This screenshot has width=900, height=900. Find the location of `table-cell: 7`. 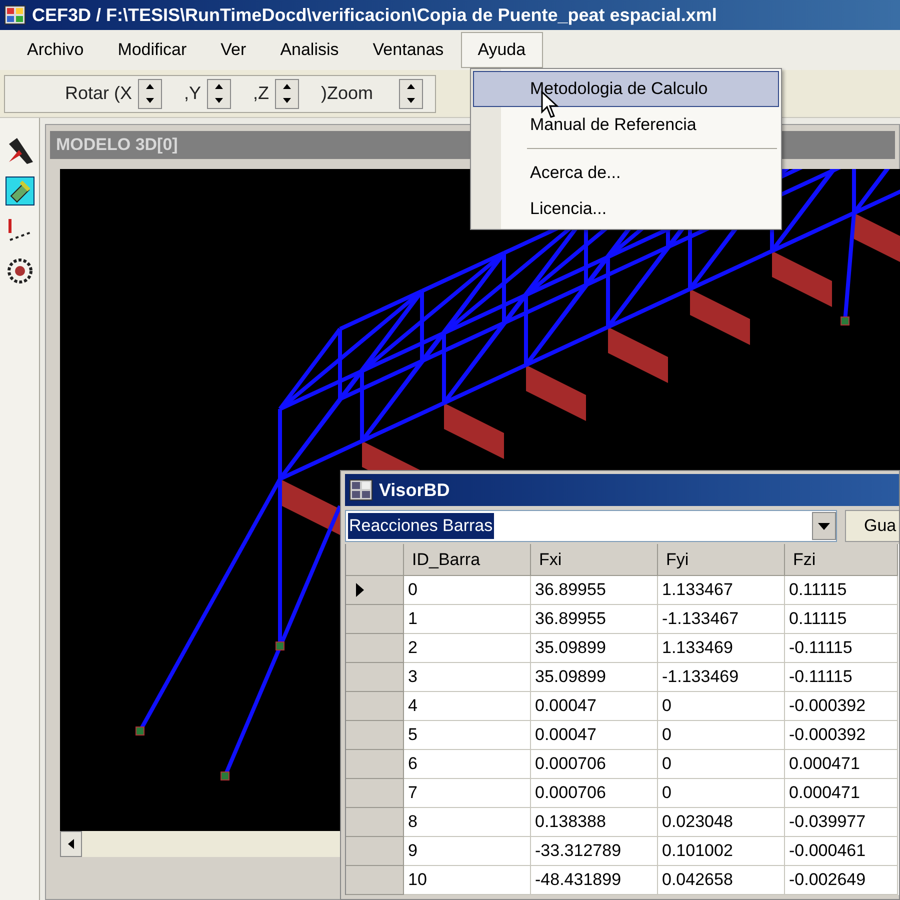

table-cell: 7 is located at coordinates (467, 793).